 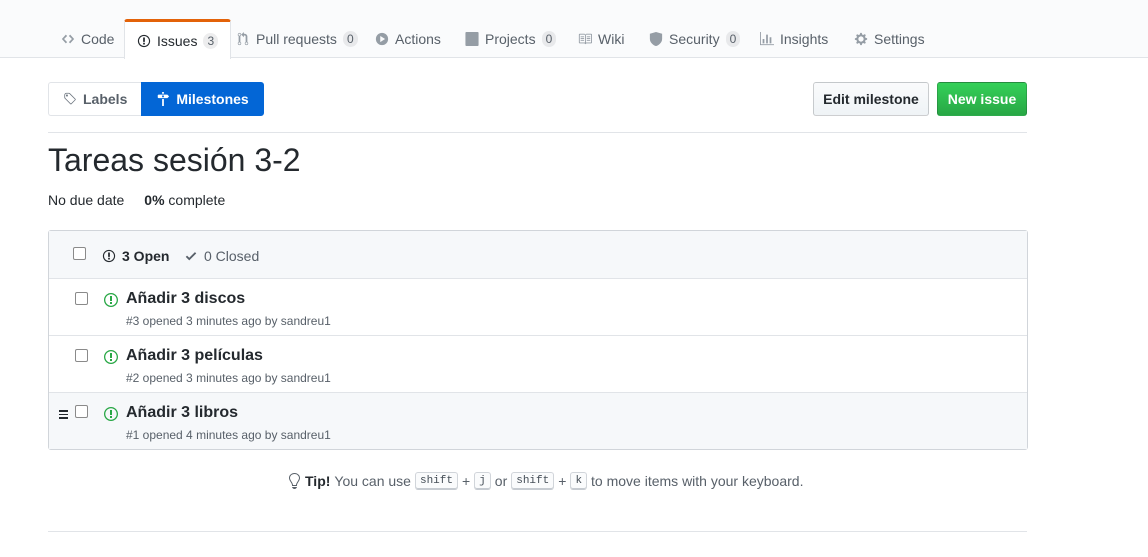 I want to click on tab-insights-label: Insights, so click(x=804, y=38).